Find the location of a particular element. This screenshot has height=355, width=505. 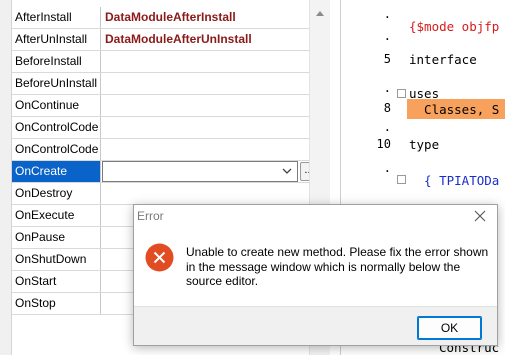

chevron-down-icon is located at coordinates (287, 171).